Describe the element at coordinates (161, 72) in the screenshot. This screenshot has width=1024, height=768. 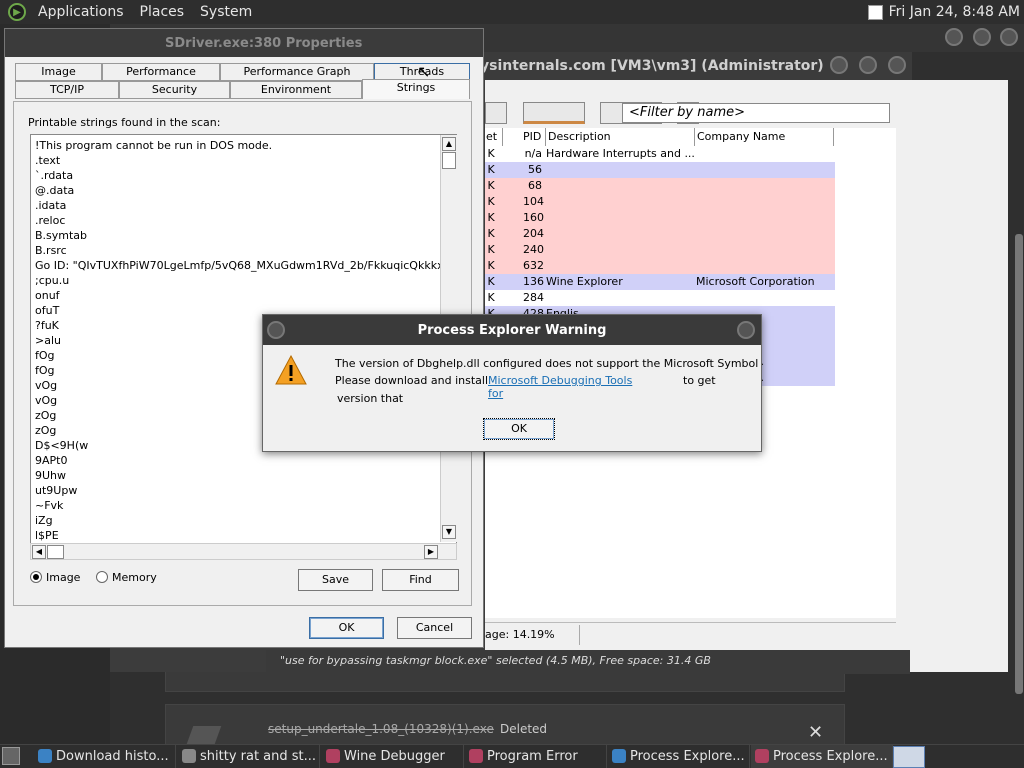
I see `tab-performance: Performance` at that location.